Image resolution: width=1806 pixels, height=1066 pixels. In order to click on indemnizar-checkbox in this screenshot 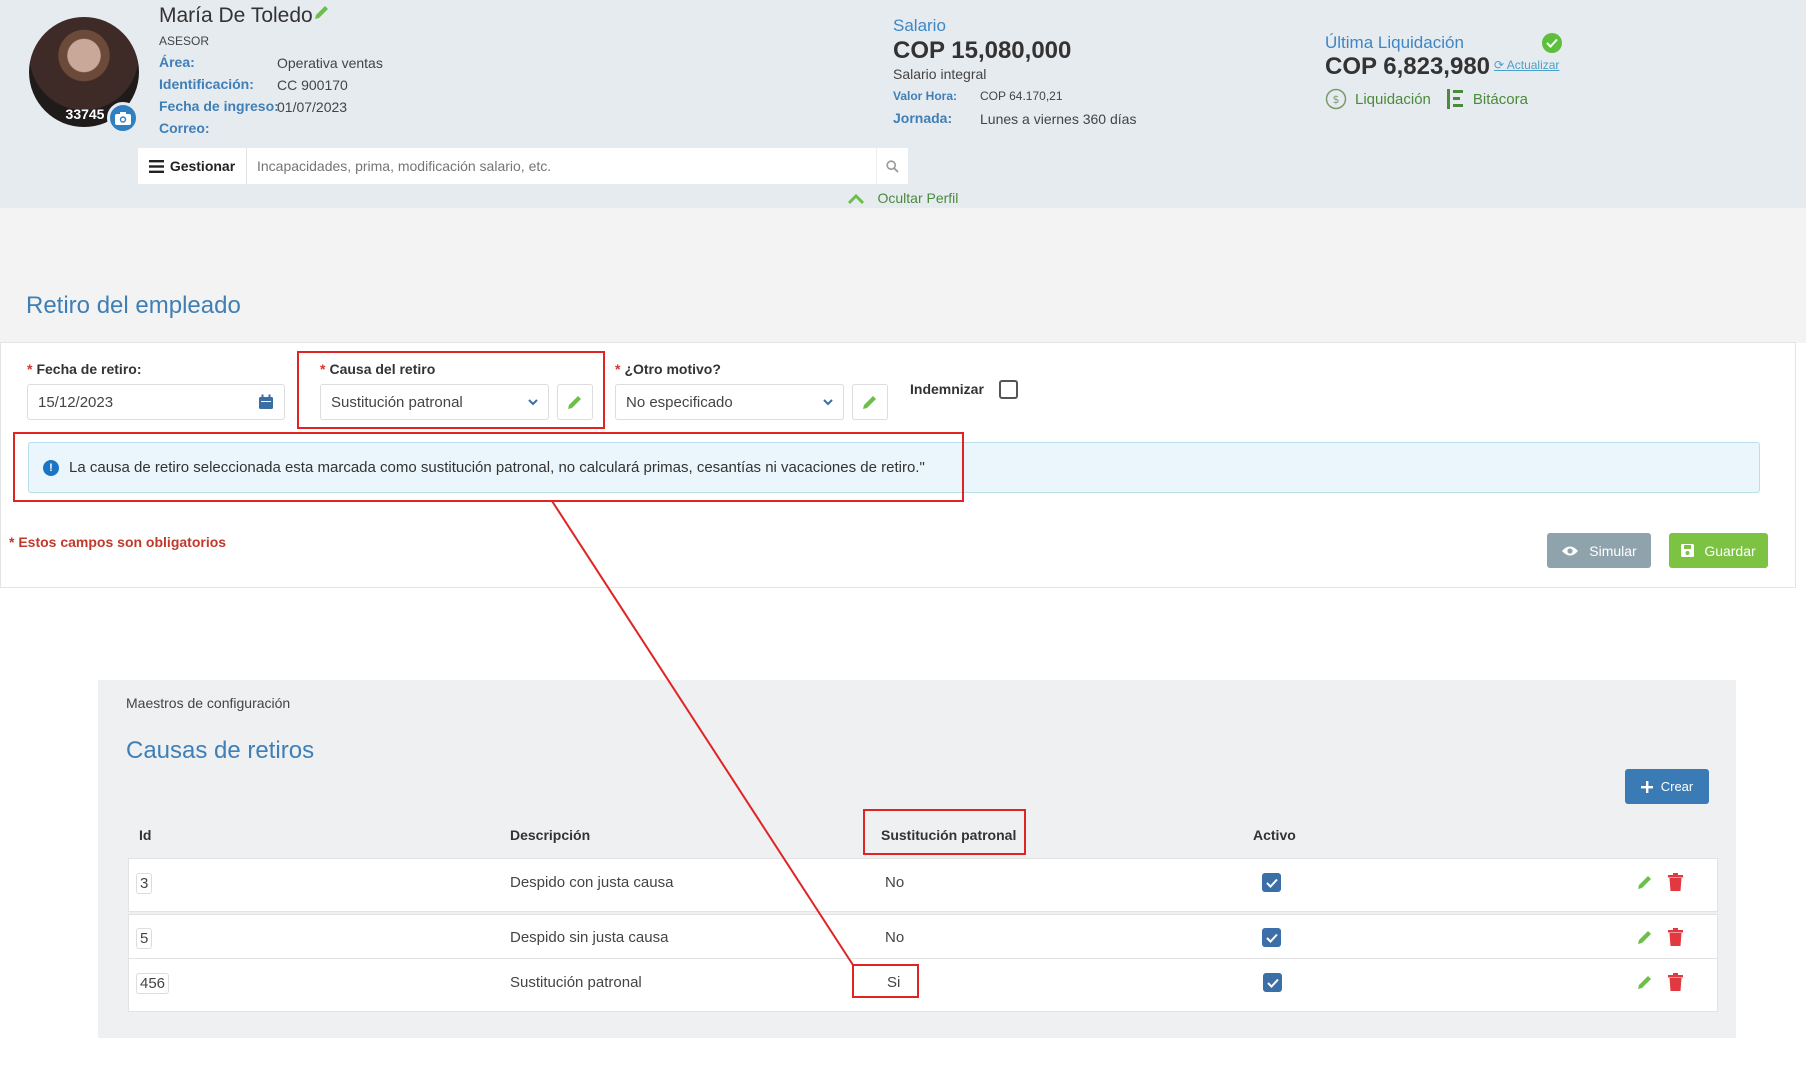, I will do `click(1008, 389)`.